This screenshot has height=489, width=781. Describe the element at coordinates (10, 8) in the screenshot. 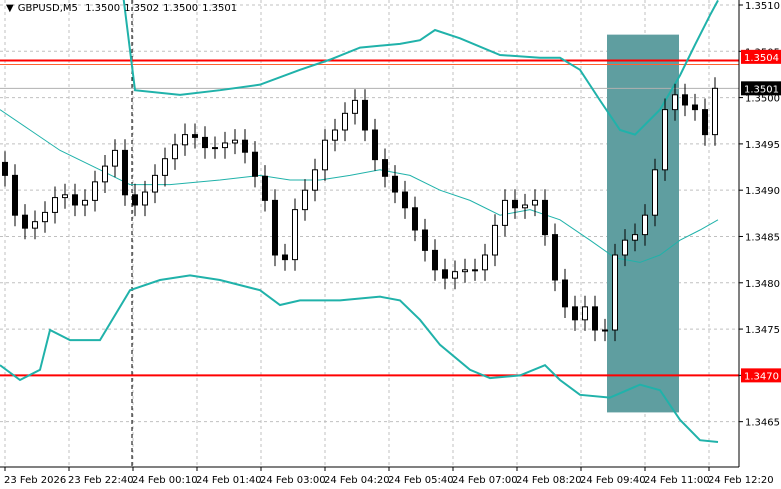

I see `triangle-down-icon: ▼` at that location.